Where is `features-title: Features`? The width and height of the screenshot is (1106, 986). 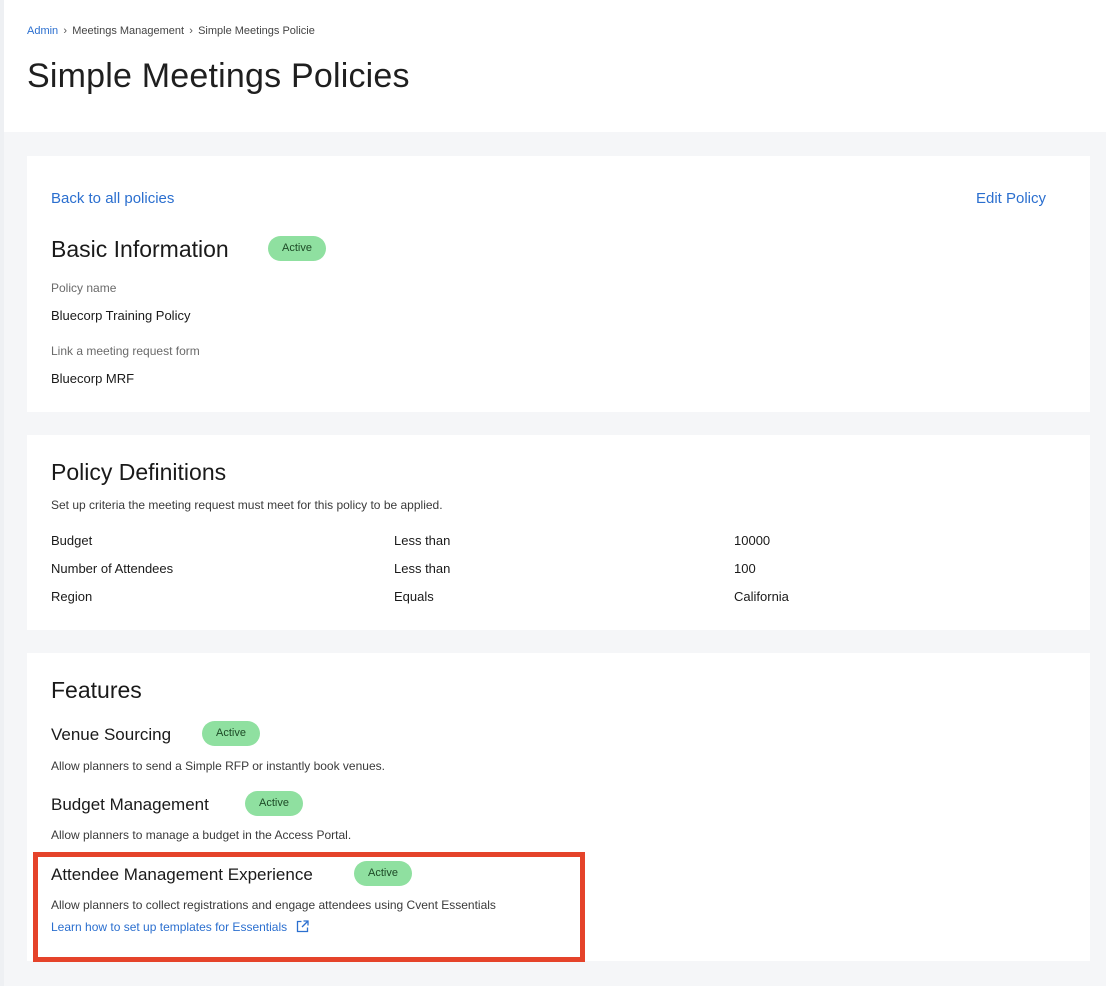
features-title: Features is located at coordinates (96, 690).